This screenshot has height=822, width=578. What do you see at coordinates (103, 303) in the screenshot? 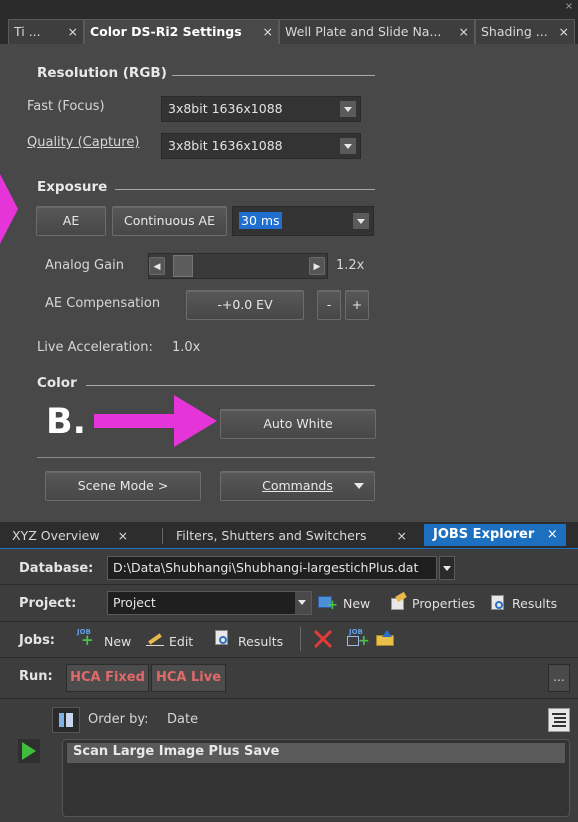
I see `ae-compensation-label: AE Compensation` at bounding box center [103, 303].